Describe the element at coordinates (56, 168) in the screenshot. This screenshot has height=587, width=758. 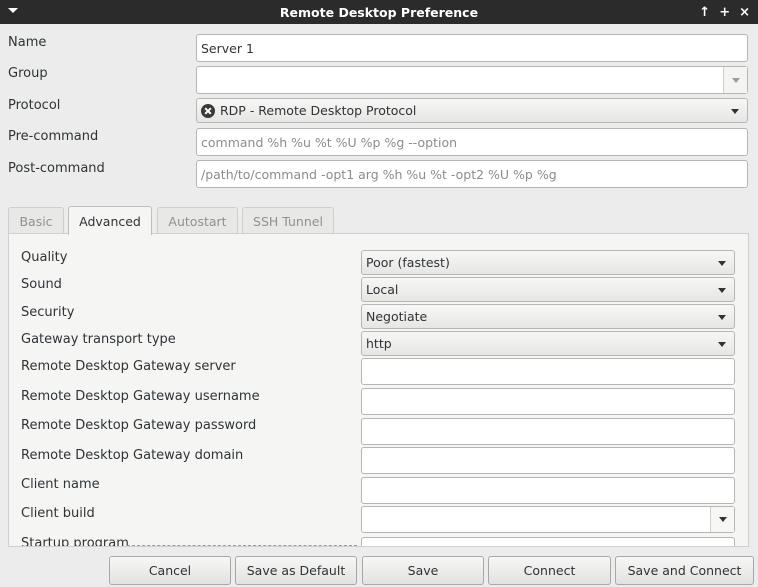
I see `postcommand-label: Post-command` at that location.